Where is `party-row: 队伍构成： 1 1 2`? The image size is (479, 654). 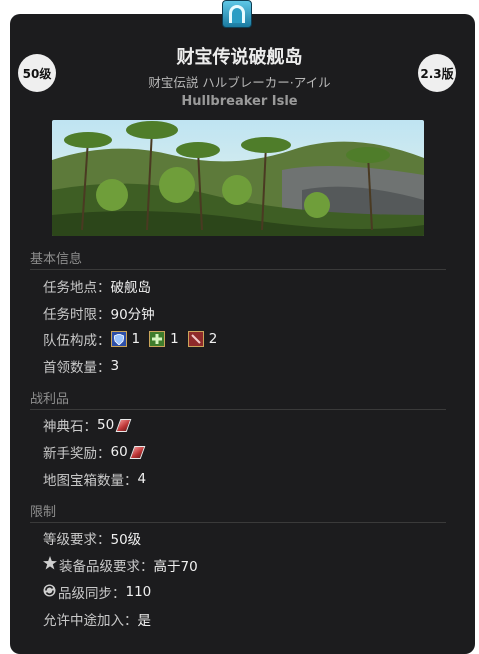 party-row: 队伍构成： 1 1 2 is located at coordinates (134, 339).